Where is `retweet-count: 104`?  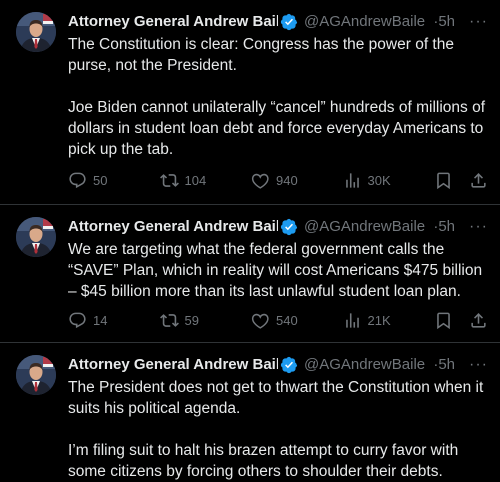 retweet-count: 104 is located at coordinates (195, 180).